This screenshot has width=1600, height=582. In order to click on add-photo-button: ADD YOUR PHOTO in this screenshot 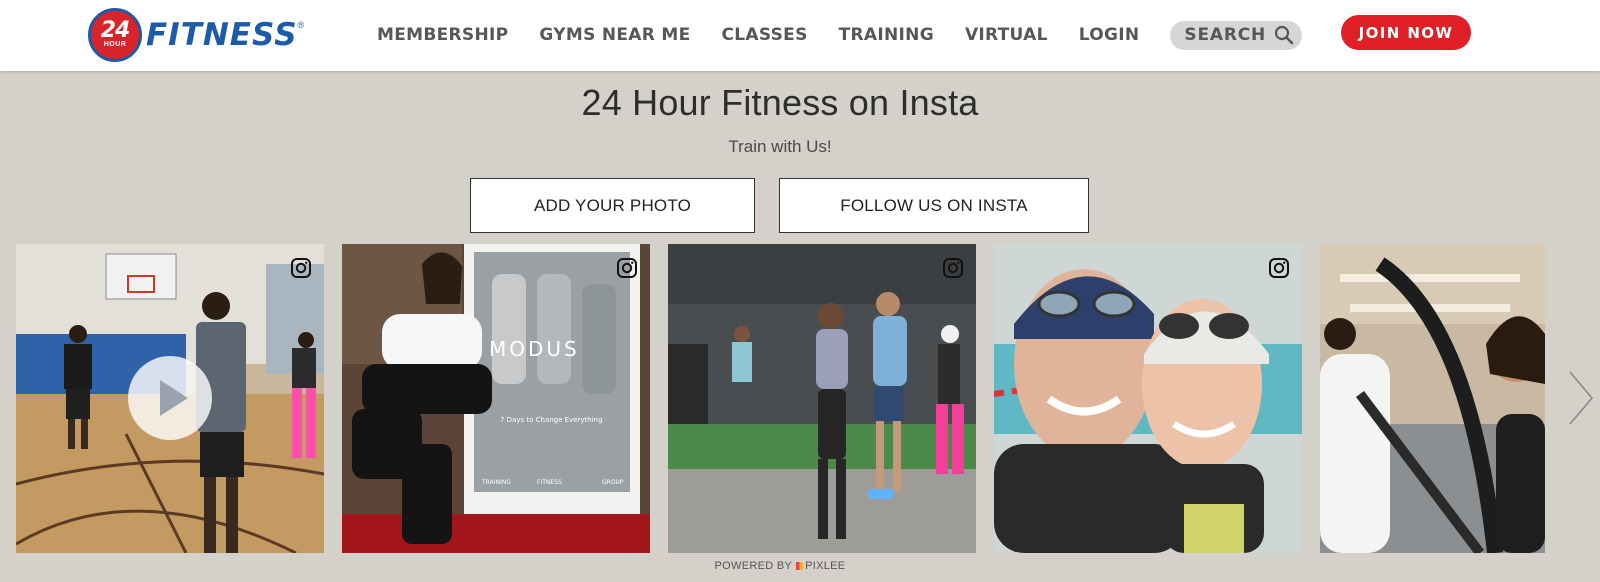, I will do `click(612, 205)`.